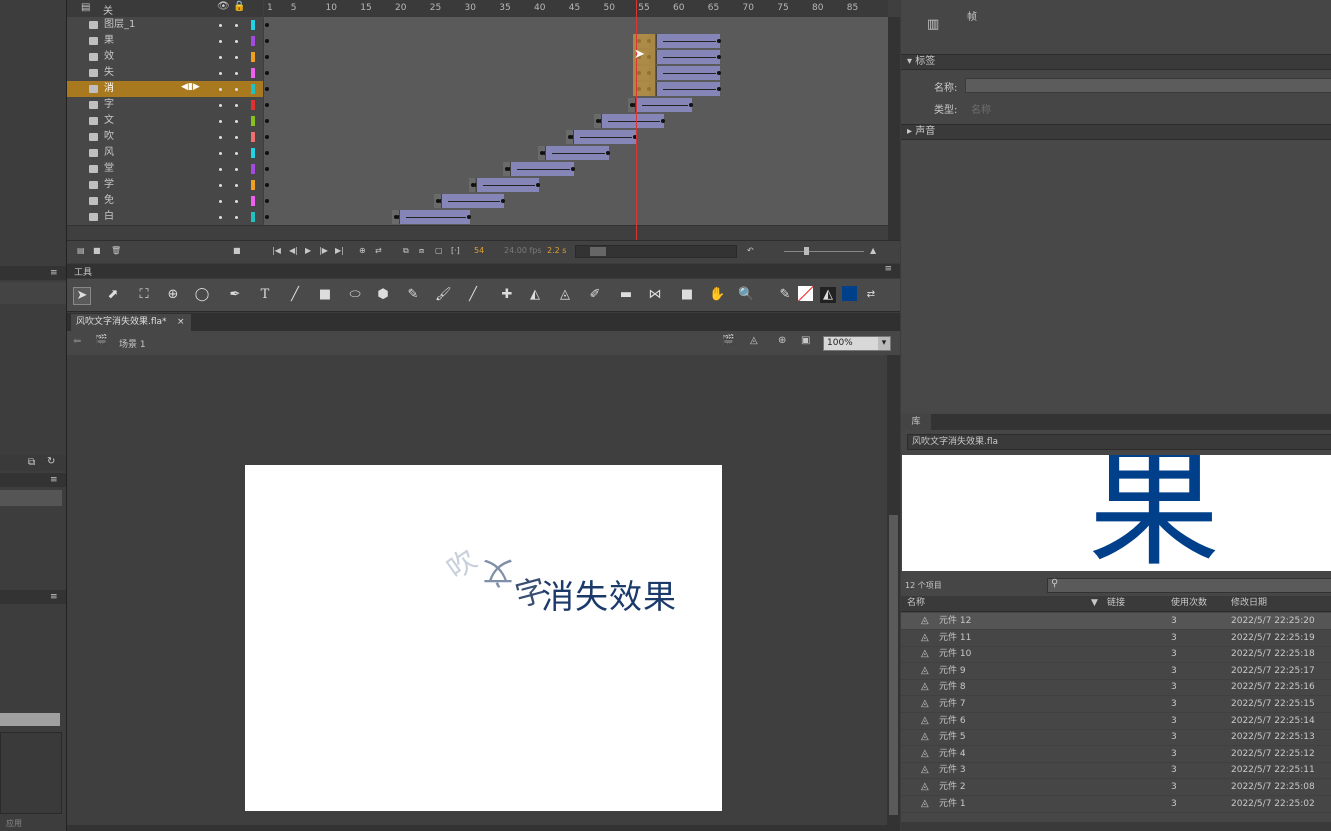 Image resolution: width=1331 pixels, height=831 pixels. Describe the element at coordinates (455, 250) in the screenshot. I see `onion-markers-icon: [·]` at that location.